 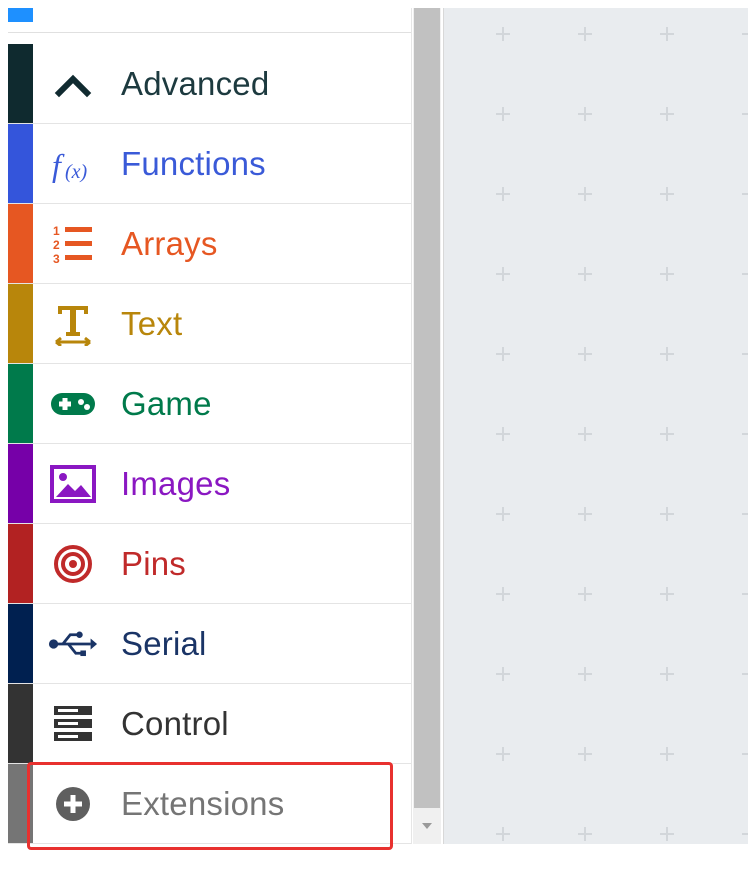 I want to click on category-control: Control, so click(x=209, y=724).